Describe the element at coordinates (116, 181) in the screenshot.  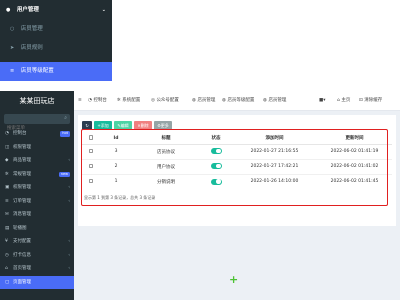
I see `cell-id: 1` at that location.